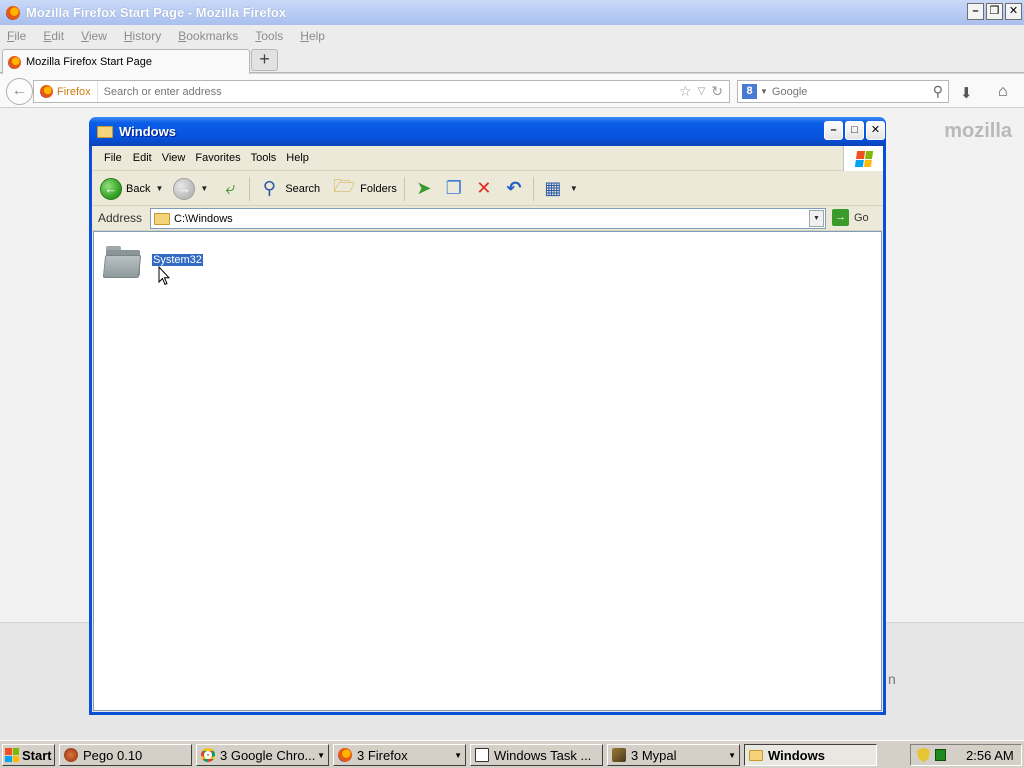 The image size is (1024, 768). Describe the element at coordinates (810, 755) in the screenshot. I see `taskbar-button-windows-explorer: Windows` at that location.